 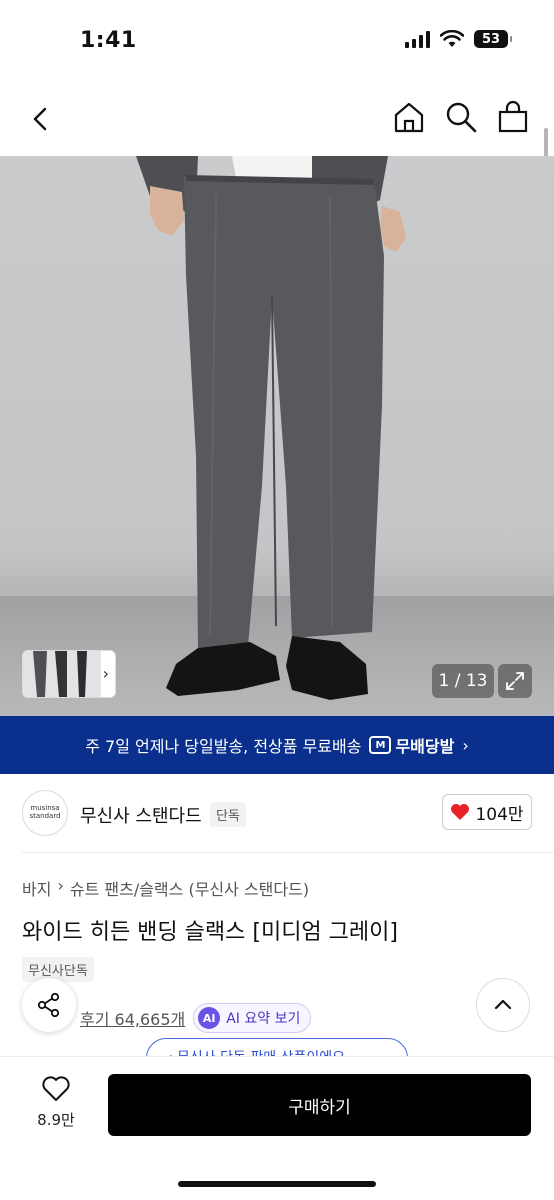 What do you see at coordinates (56, 1120) in the screenshot?
I see `wishlist-count: 8.9만` at bounding box center [56, 1120].